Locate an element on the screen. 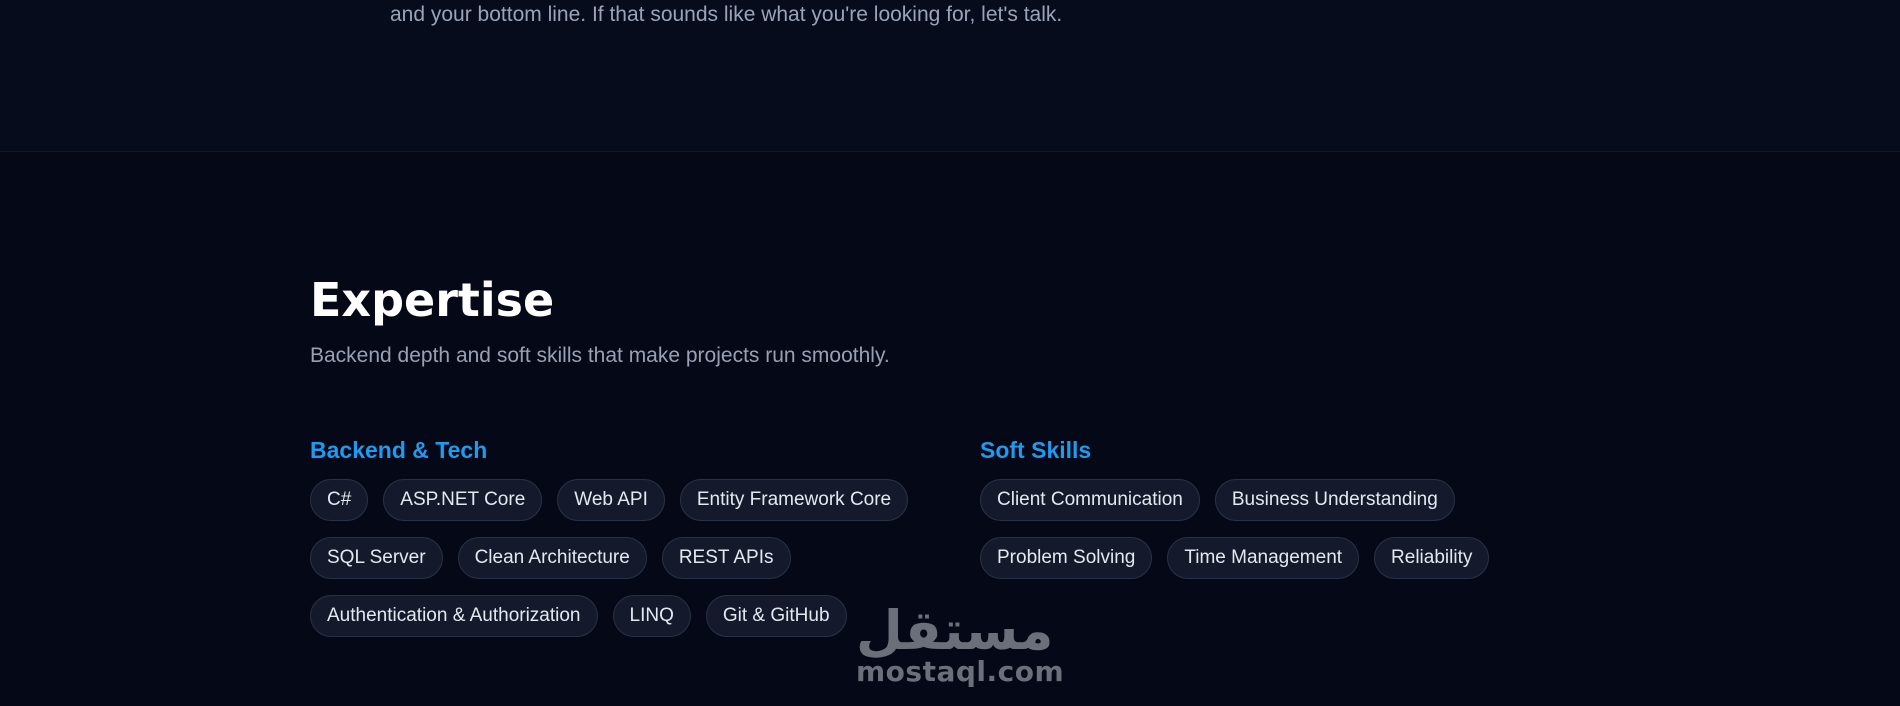 The image size is (1900, 706). soft-group-title: Soft Skills is located at coordinates (1036, 450).